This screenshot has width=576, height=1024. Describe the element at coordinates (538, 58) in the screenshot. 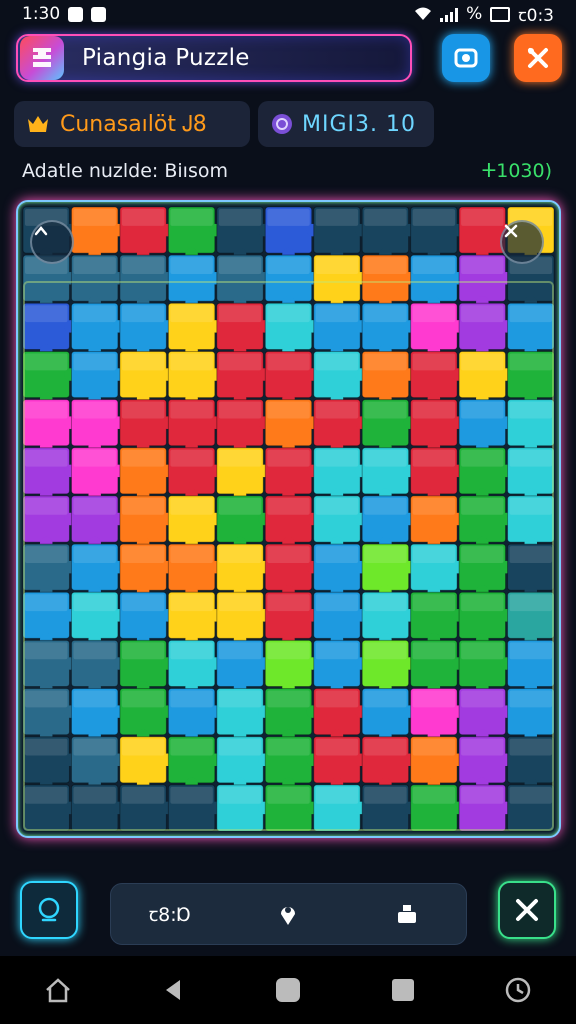

I see `tools-button` at that location.